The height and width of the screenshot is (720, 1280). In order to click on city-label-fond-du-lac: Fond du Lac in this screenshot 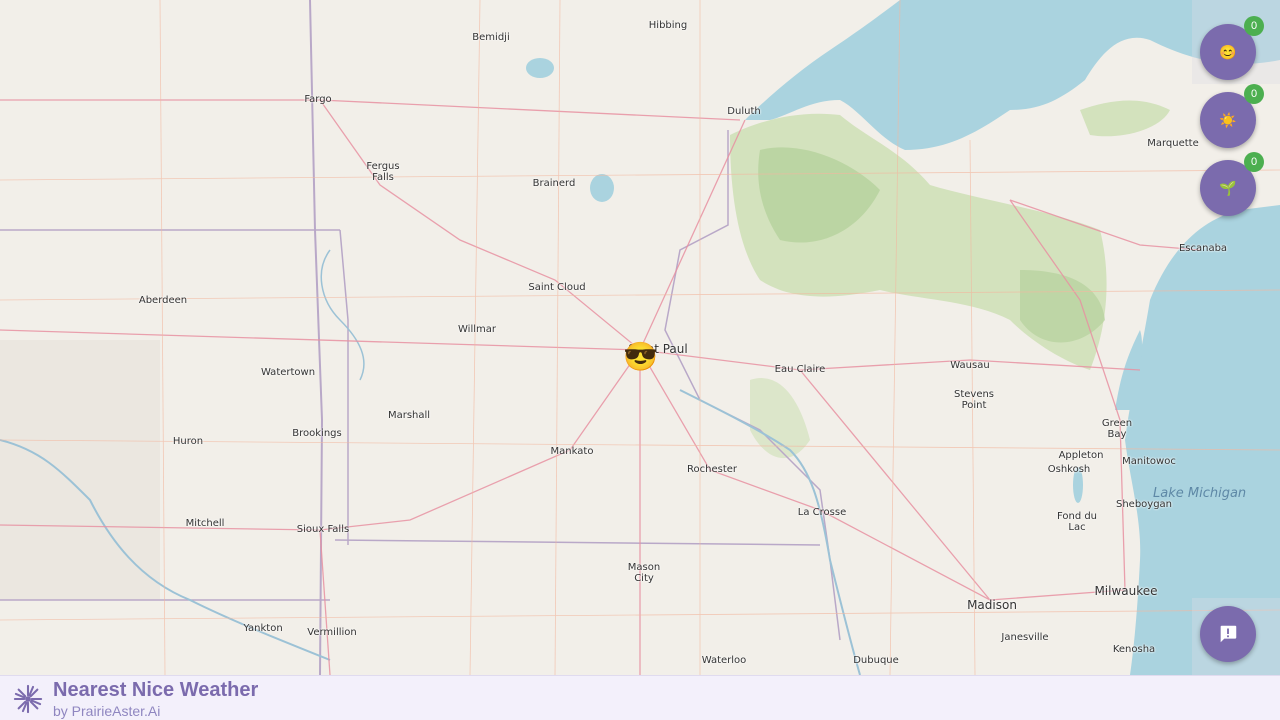, I will do `click(1077, 522)`.